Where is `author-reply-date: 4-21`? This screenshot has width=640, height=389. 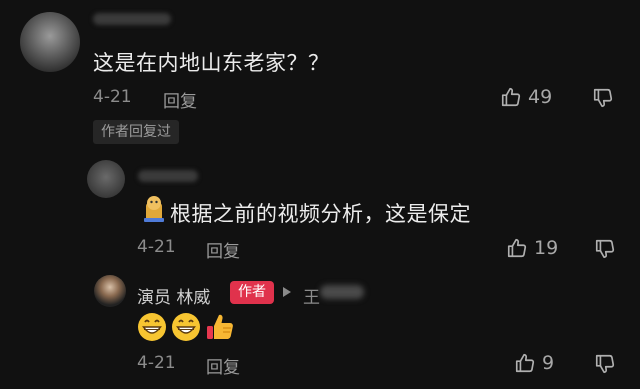
author-reply-date: 4-21 is located at coordinates (156, 363).